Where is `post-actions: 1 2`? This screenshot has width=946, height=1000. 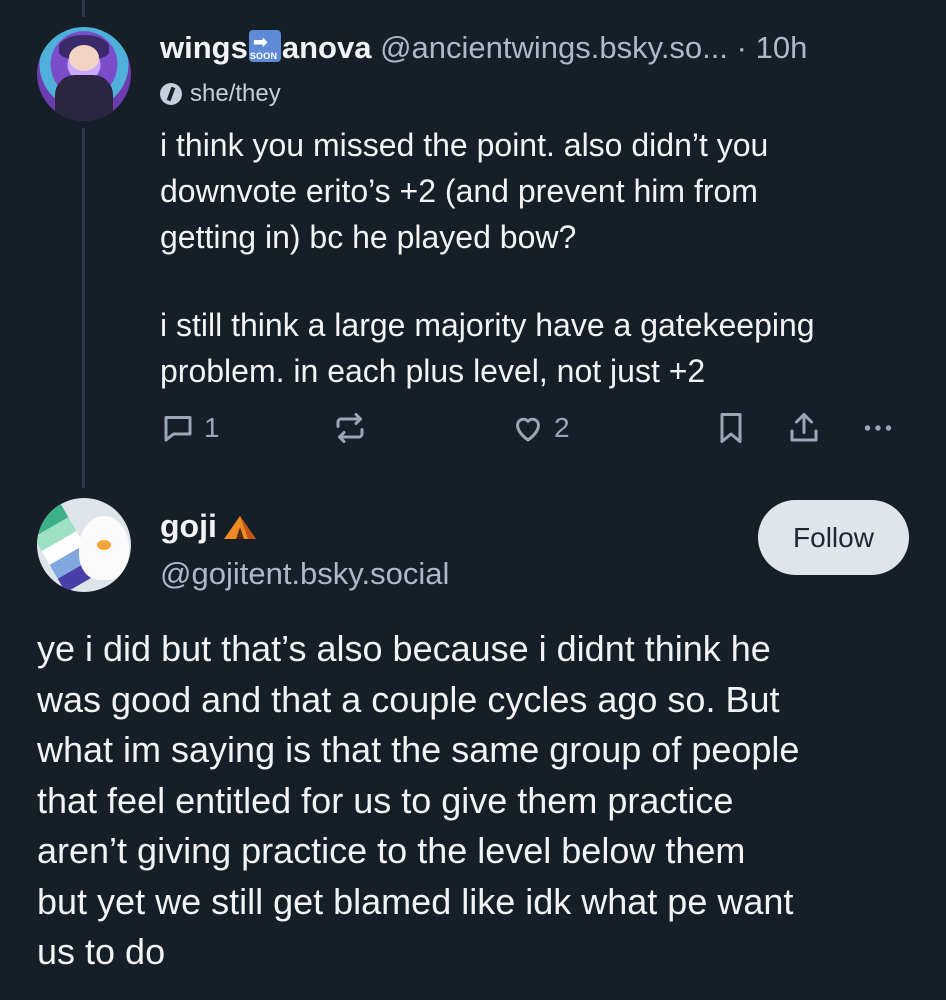 post-actions: 1 2 is located at coordinates (530, 432).